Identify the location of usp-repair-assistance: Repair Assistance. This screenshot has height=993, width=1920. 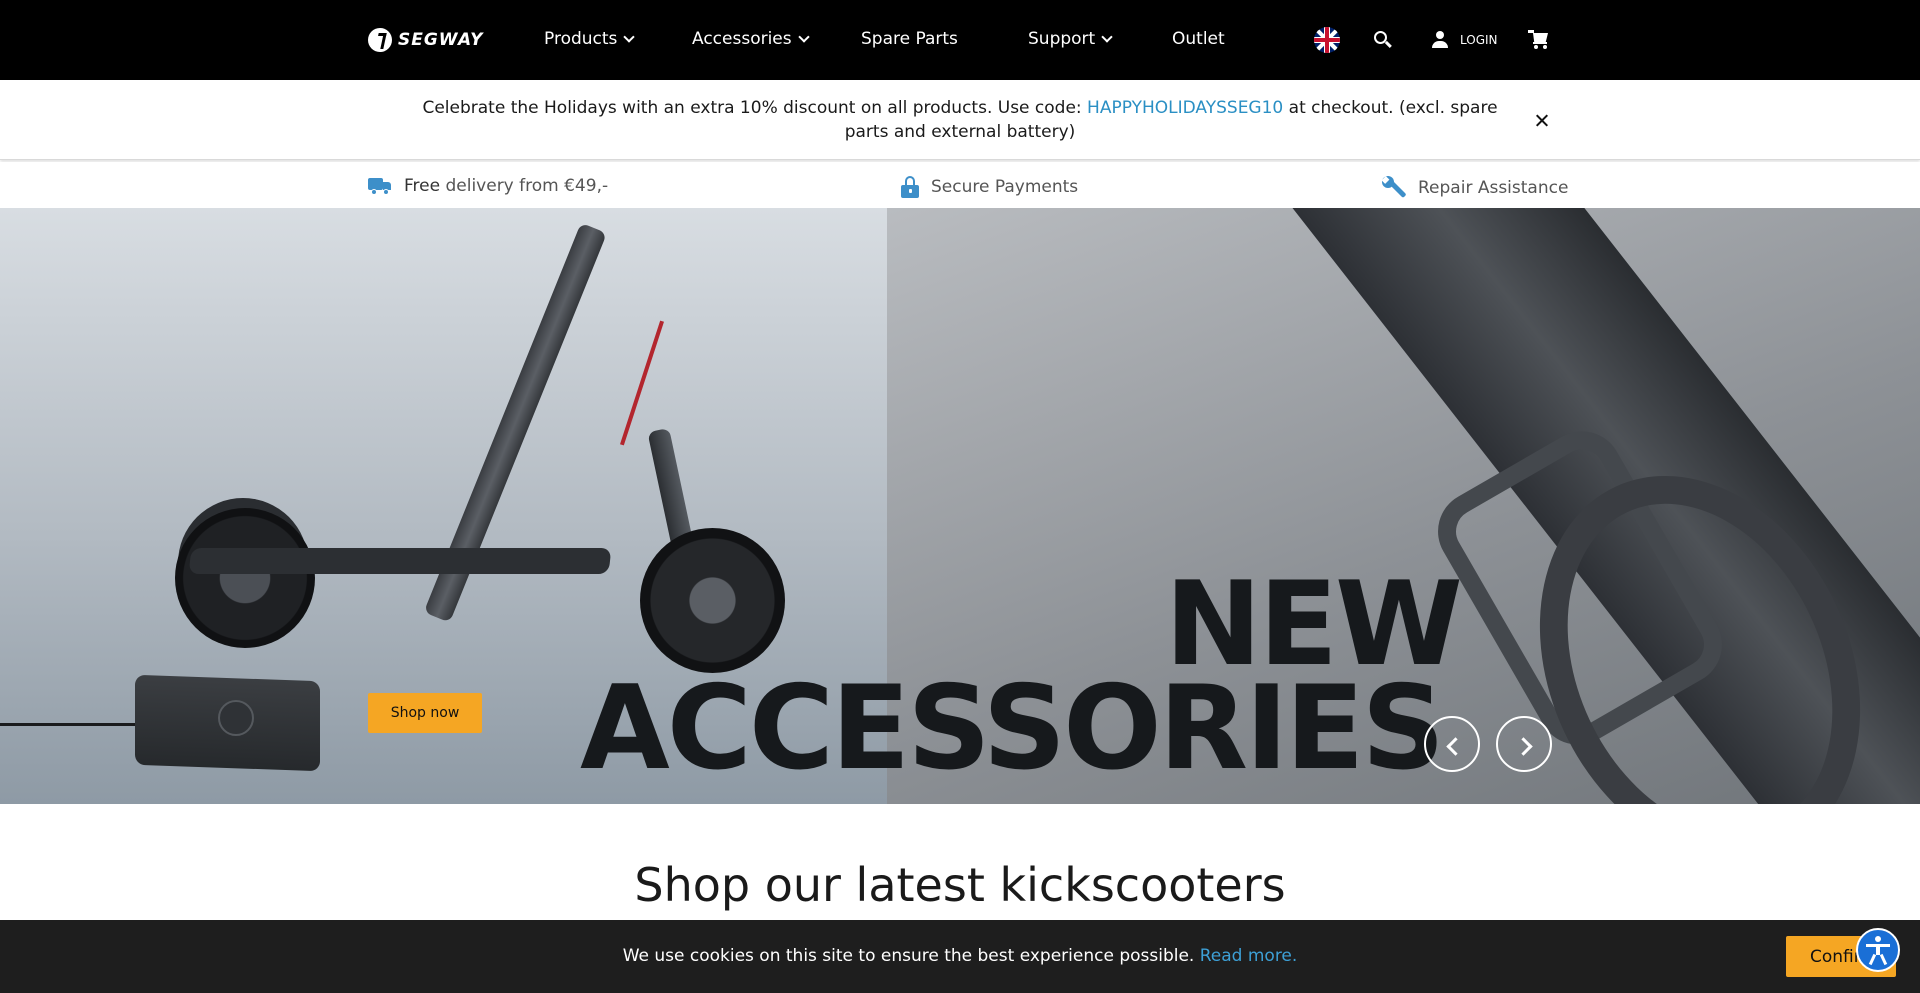
(1475, 188).